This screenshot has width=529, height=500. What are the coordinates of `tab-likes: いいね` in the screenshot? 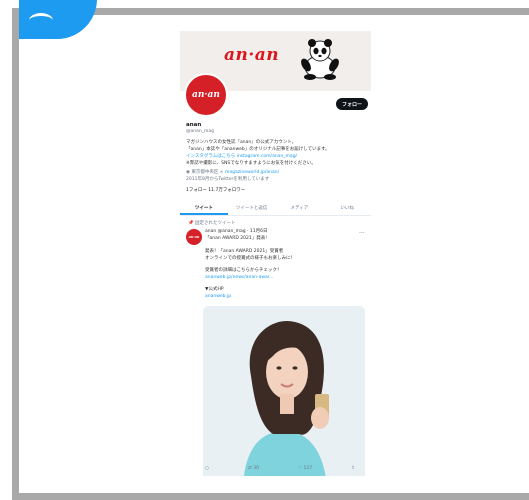 It's located at (347, 208).